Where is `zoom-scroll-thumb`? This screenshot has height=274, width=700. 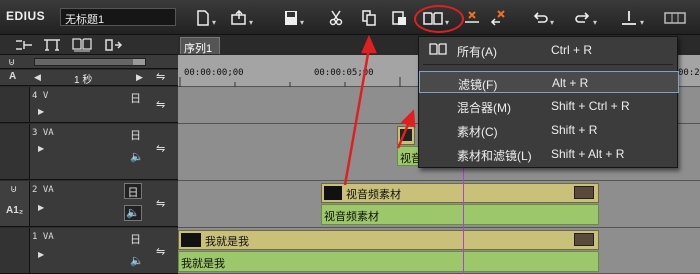 zoom-scroll-thumb is located at coordinates (139, 62).